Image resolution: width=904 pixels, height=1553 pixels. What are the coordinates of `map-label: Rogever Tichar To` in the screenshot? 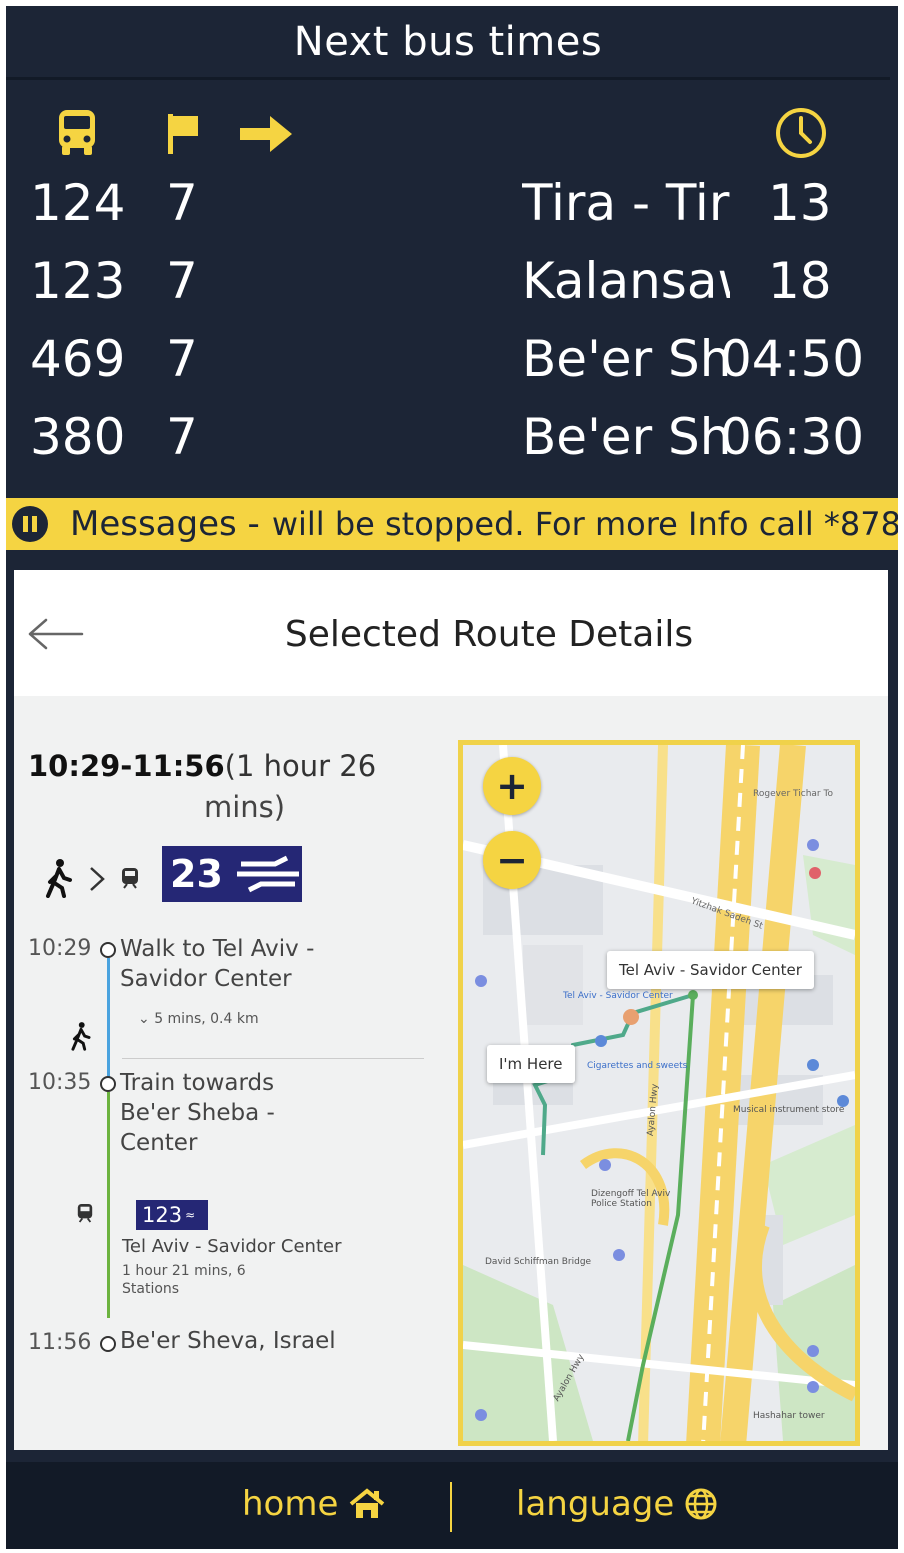 It's located at (793, 794).